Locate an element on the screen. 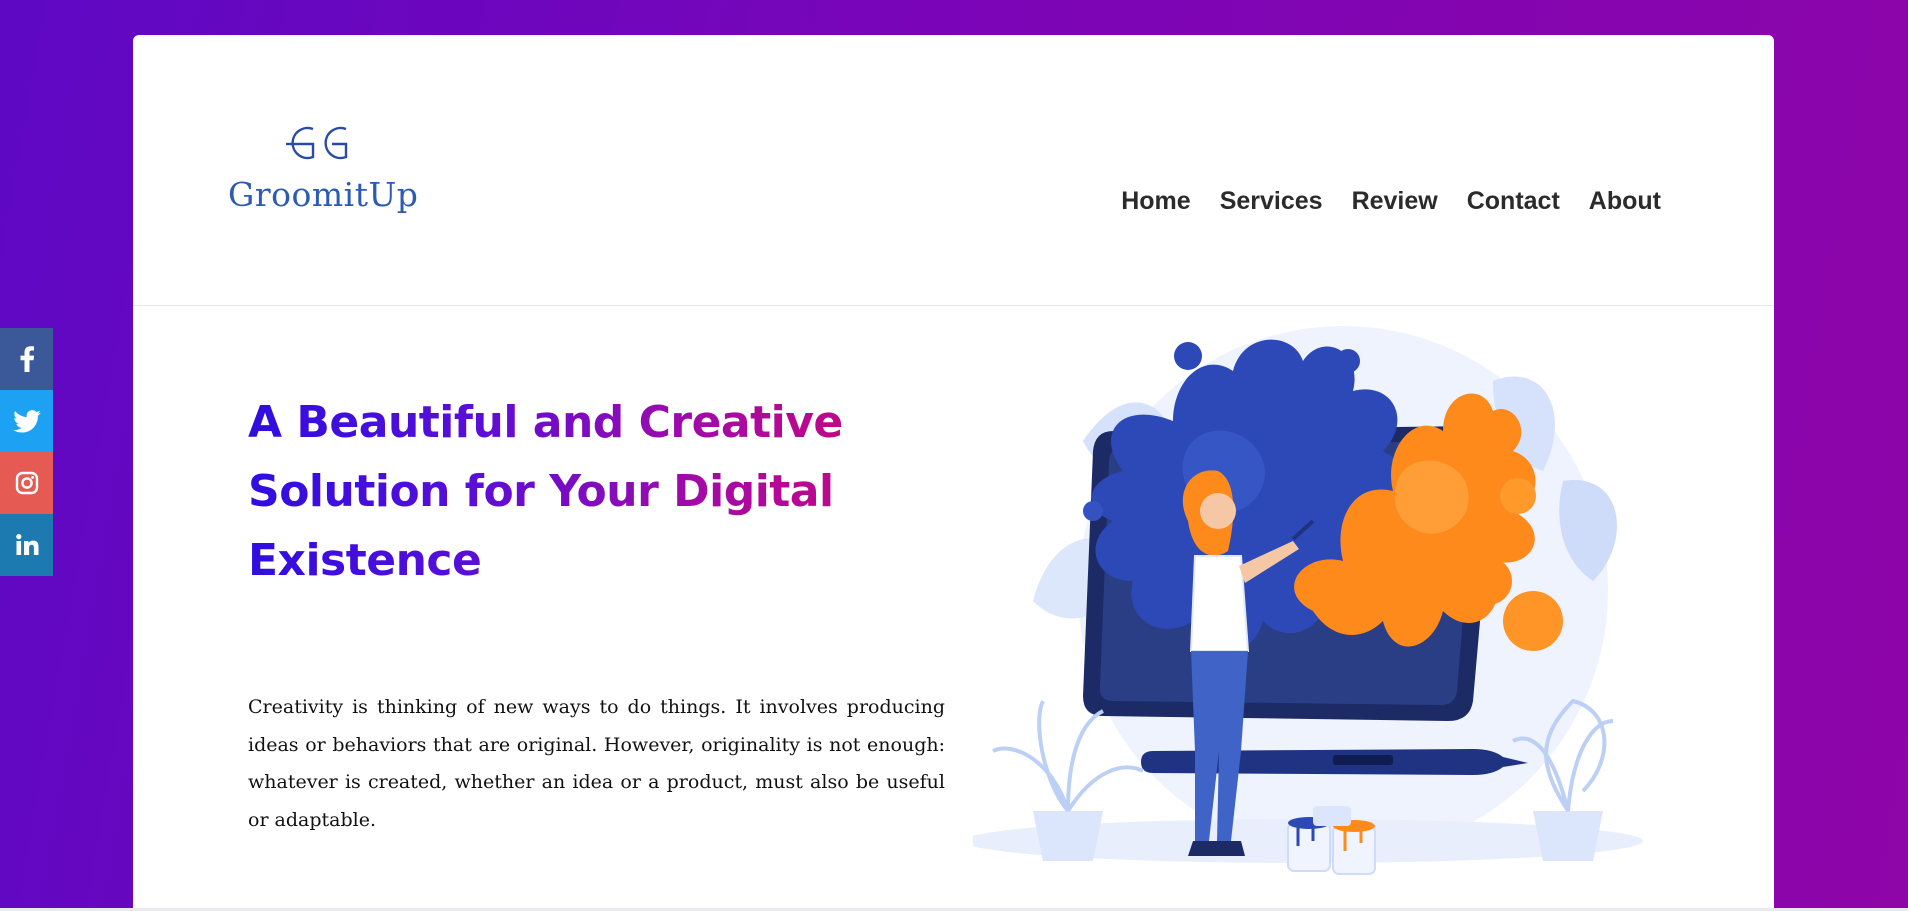  plant-right is located at coordinates (1568, 836).